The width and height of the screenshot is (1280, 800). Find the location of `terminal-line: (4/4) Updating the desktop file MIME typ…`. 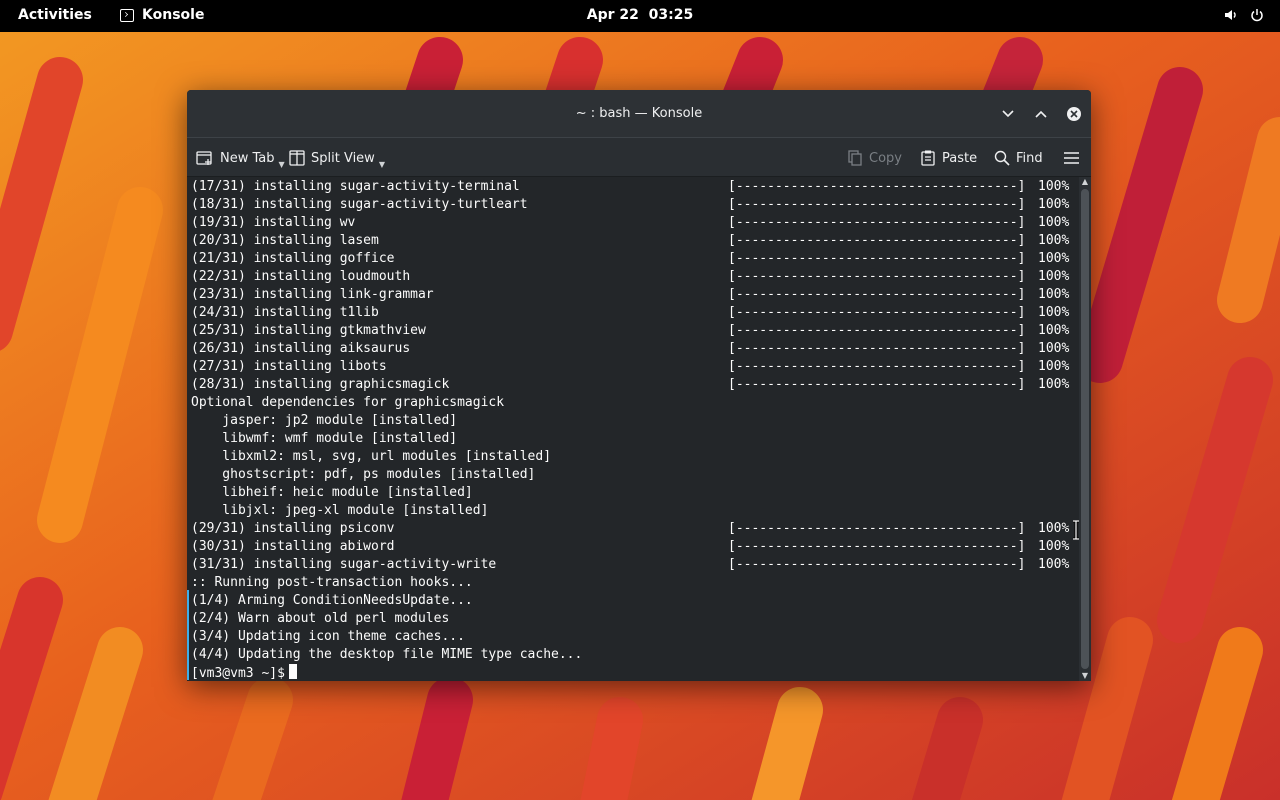

terminal-line: (4/4) Updating the desktop file MIME typ… is located at coordinates (631, 655).